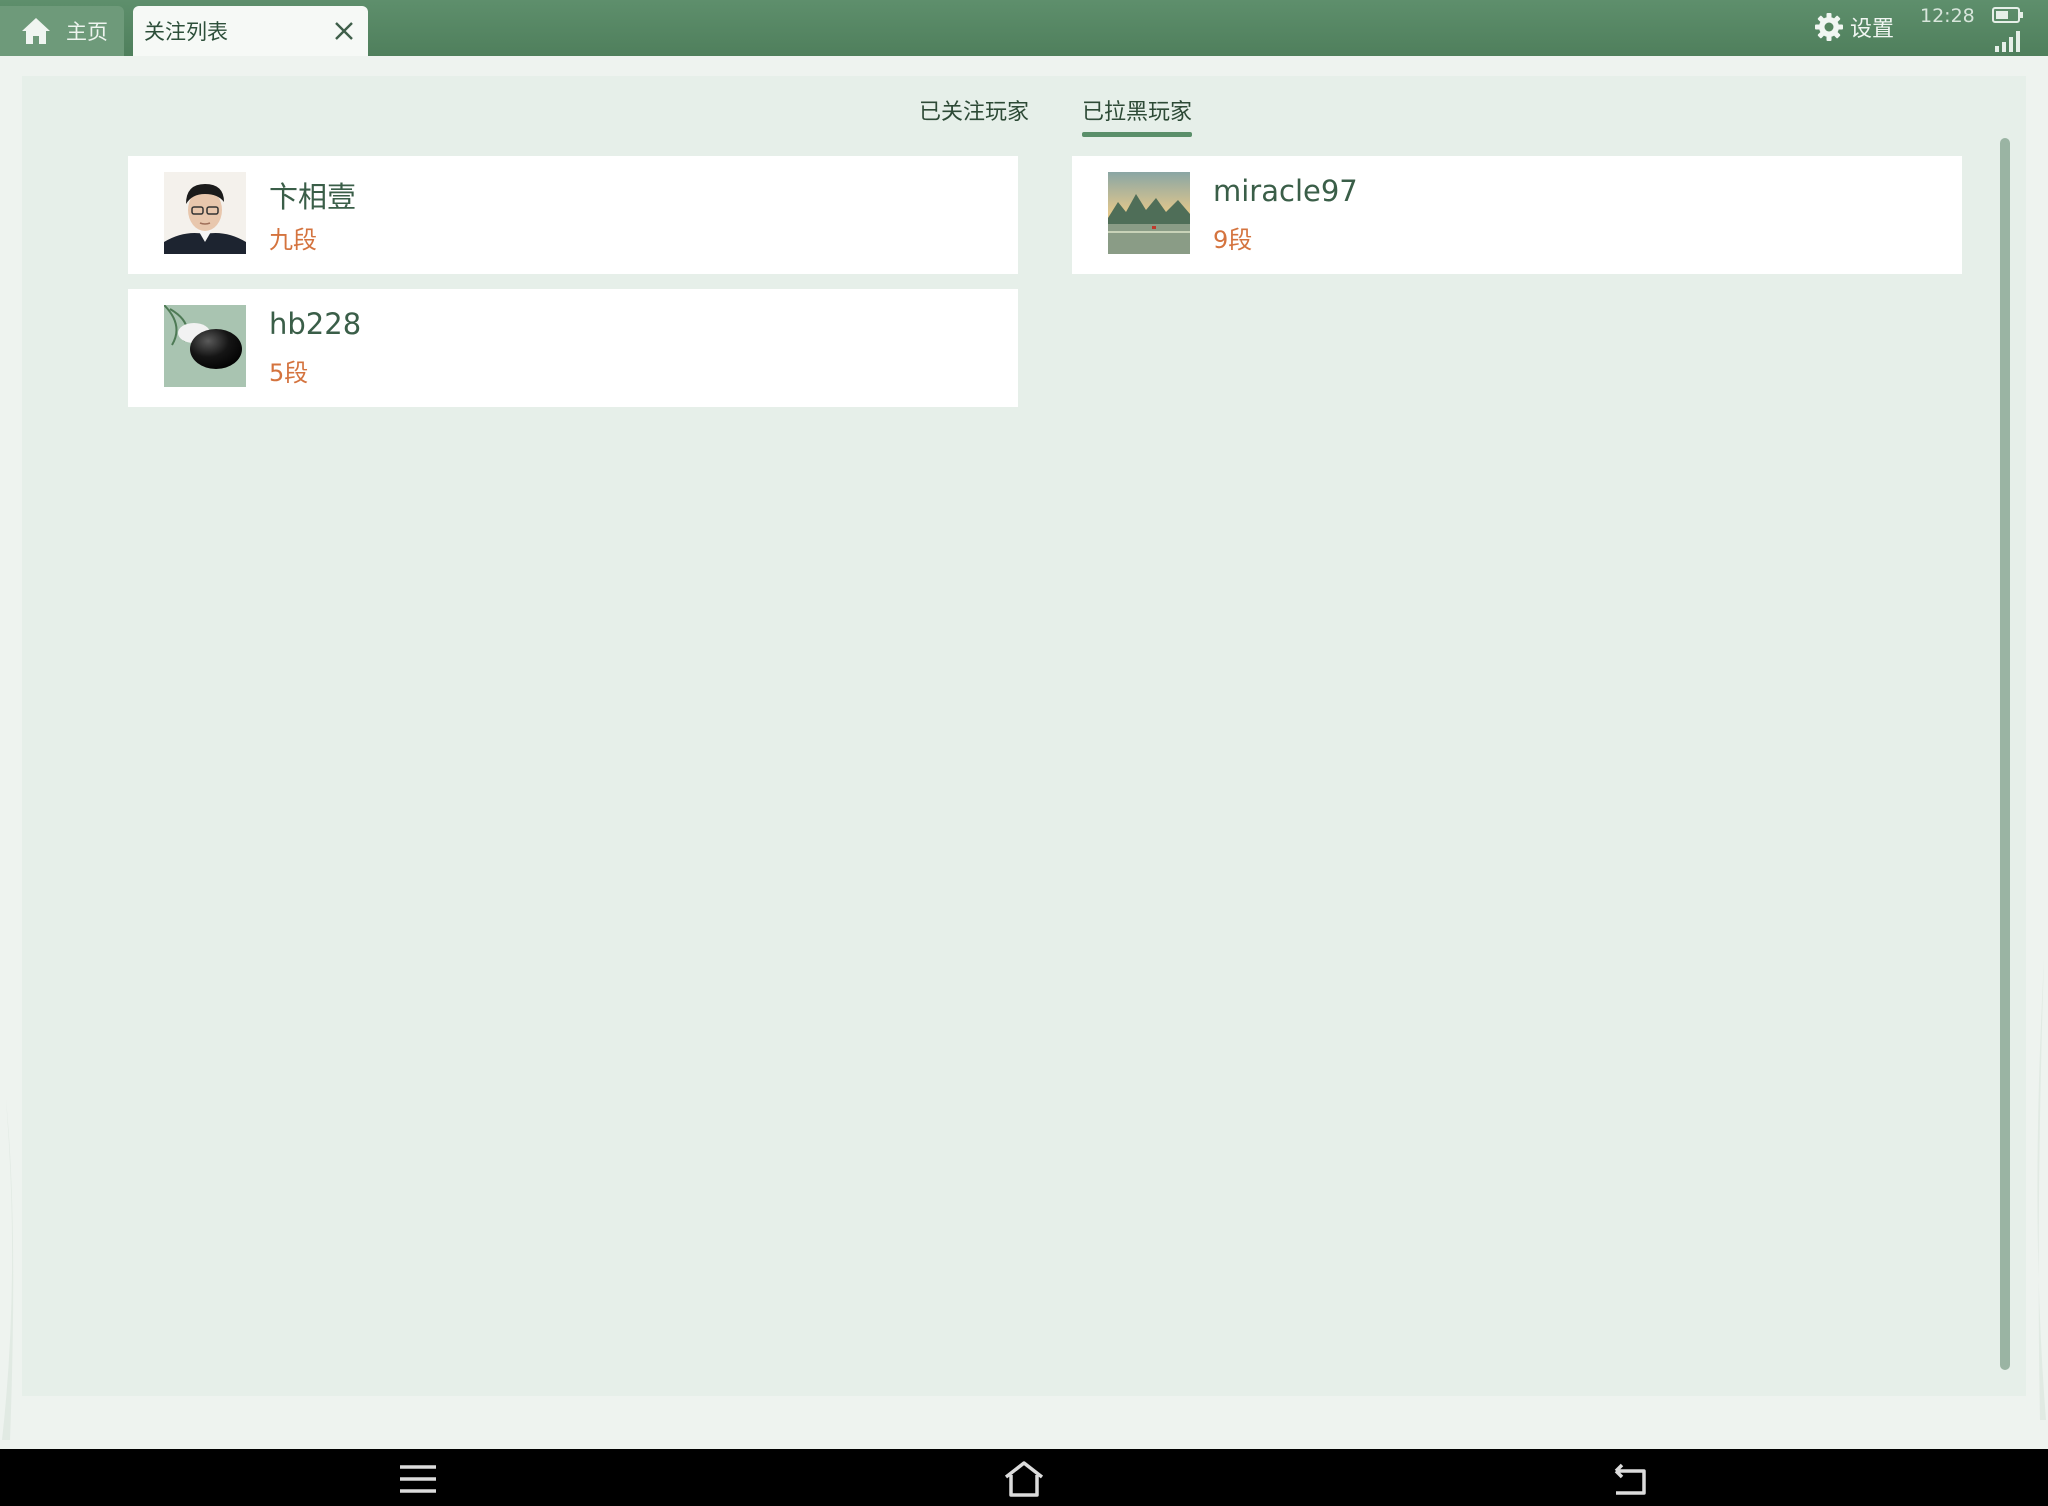  I want to click on home-outline-icon, so click(1024, 1479).